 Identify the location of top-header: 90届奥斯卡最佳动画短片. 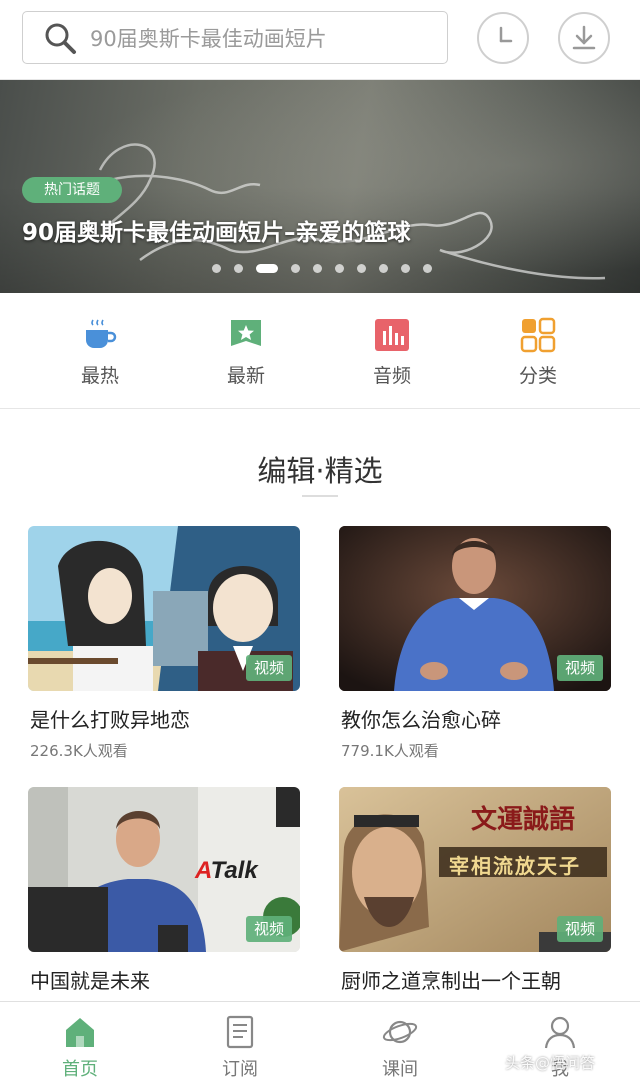
(320, 40).